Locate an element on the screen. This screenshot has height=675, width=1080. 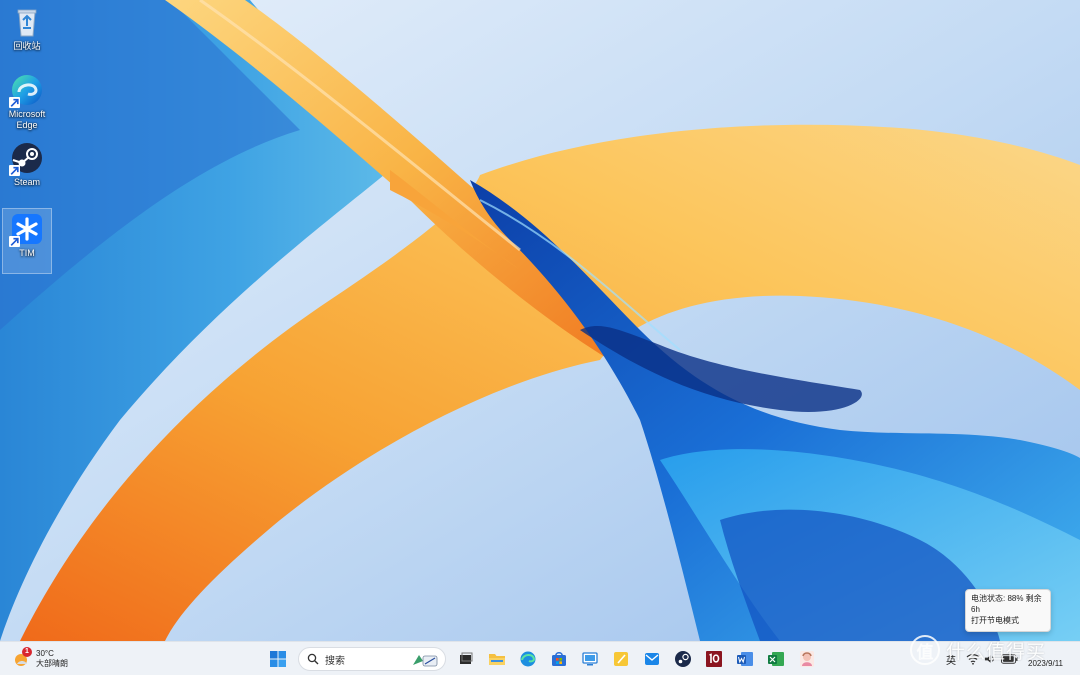
store-button is located at coordinates (559, 659).